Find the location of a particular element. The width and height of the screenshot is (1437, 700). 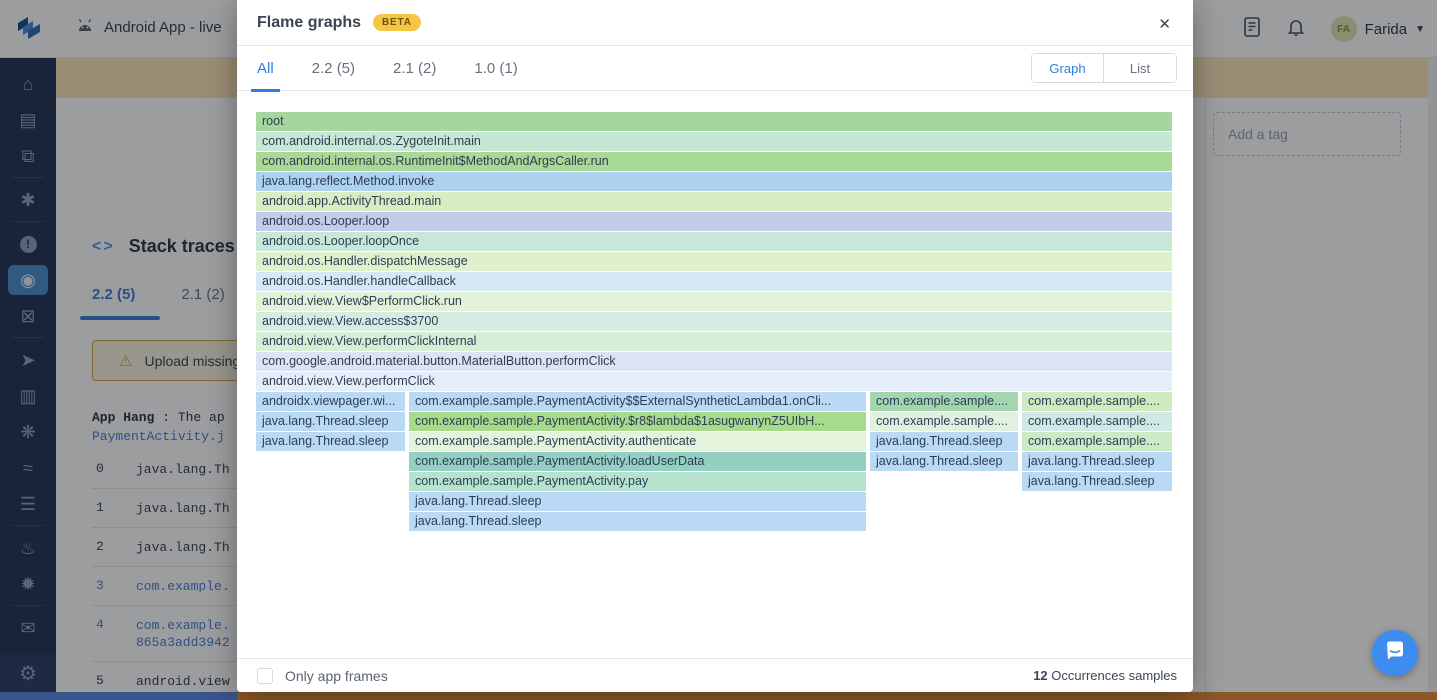

modal-header: Flame graphs BETA is located at coordinates (715, 23).